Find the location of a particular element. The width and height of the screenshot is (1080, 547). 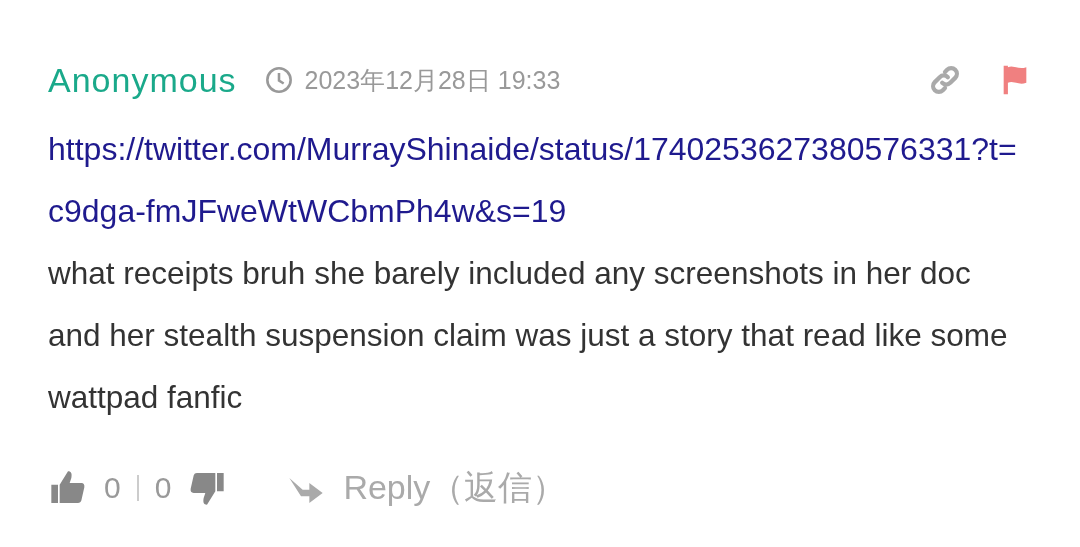

author-name: Anonymous is located at coordinates (142, 80).